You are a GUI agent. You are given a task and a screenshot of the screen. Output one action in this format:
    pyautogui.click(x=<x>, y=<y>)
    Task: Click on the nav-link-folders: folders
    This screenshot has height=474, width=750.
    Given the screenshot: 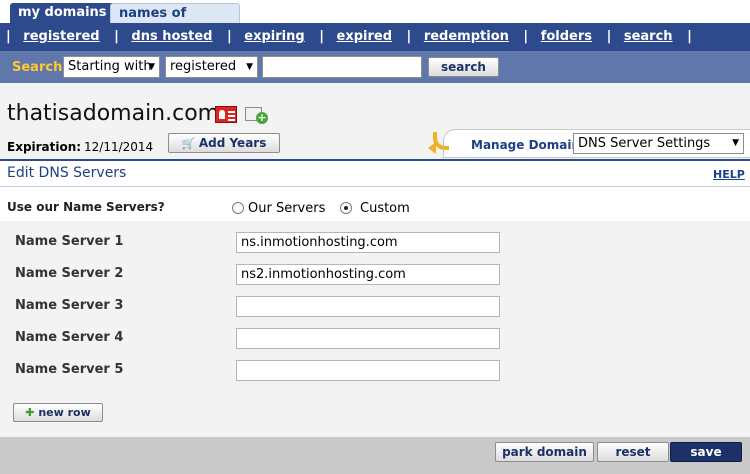 What is the action you would take?
    pyautogui.click(x=566, y=36)
    